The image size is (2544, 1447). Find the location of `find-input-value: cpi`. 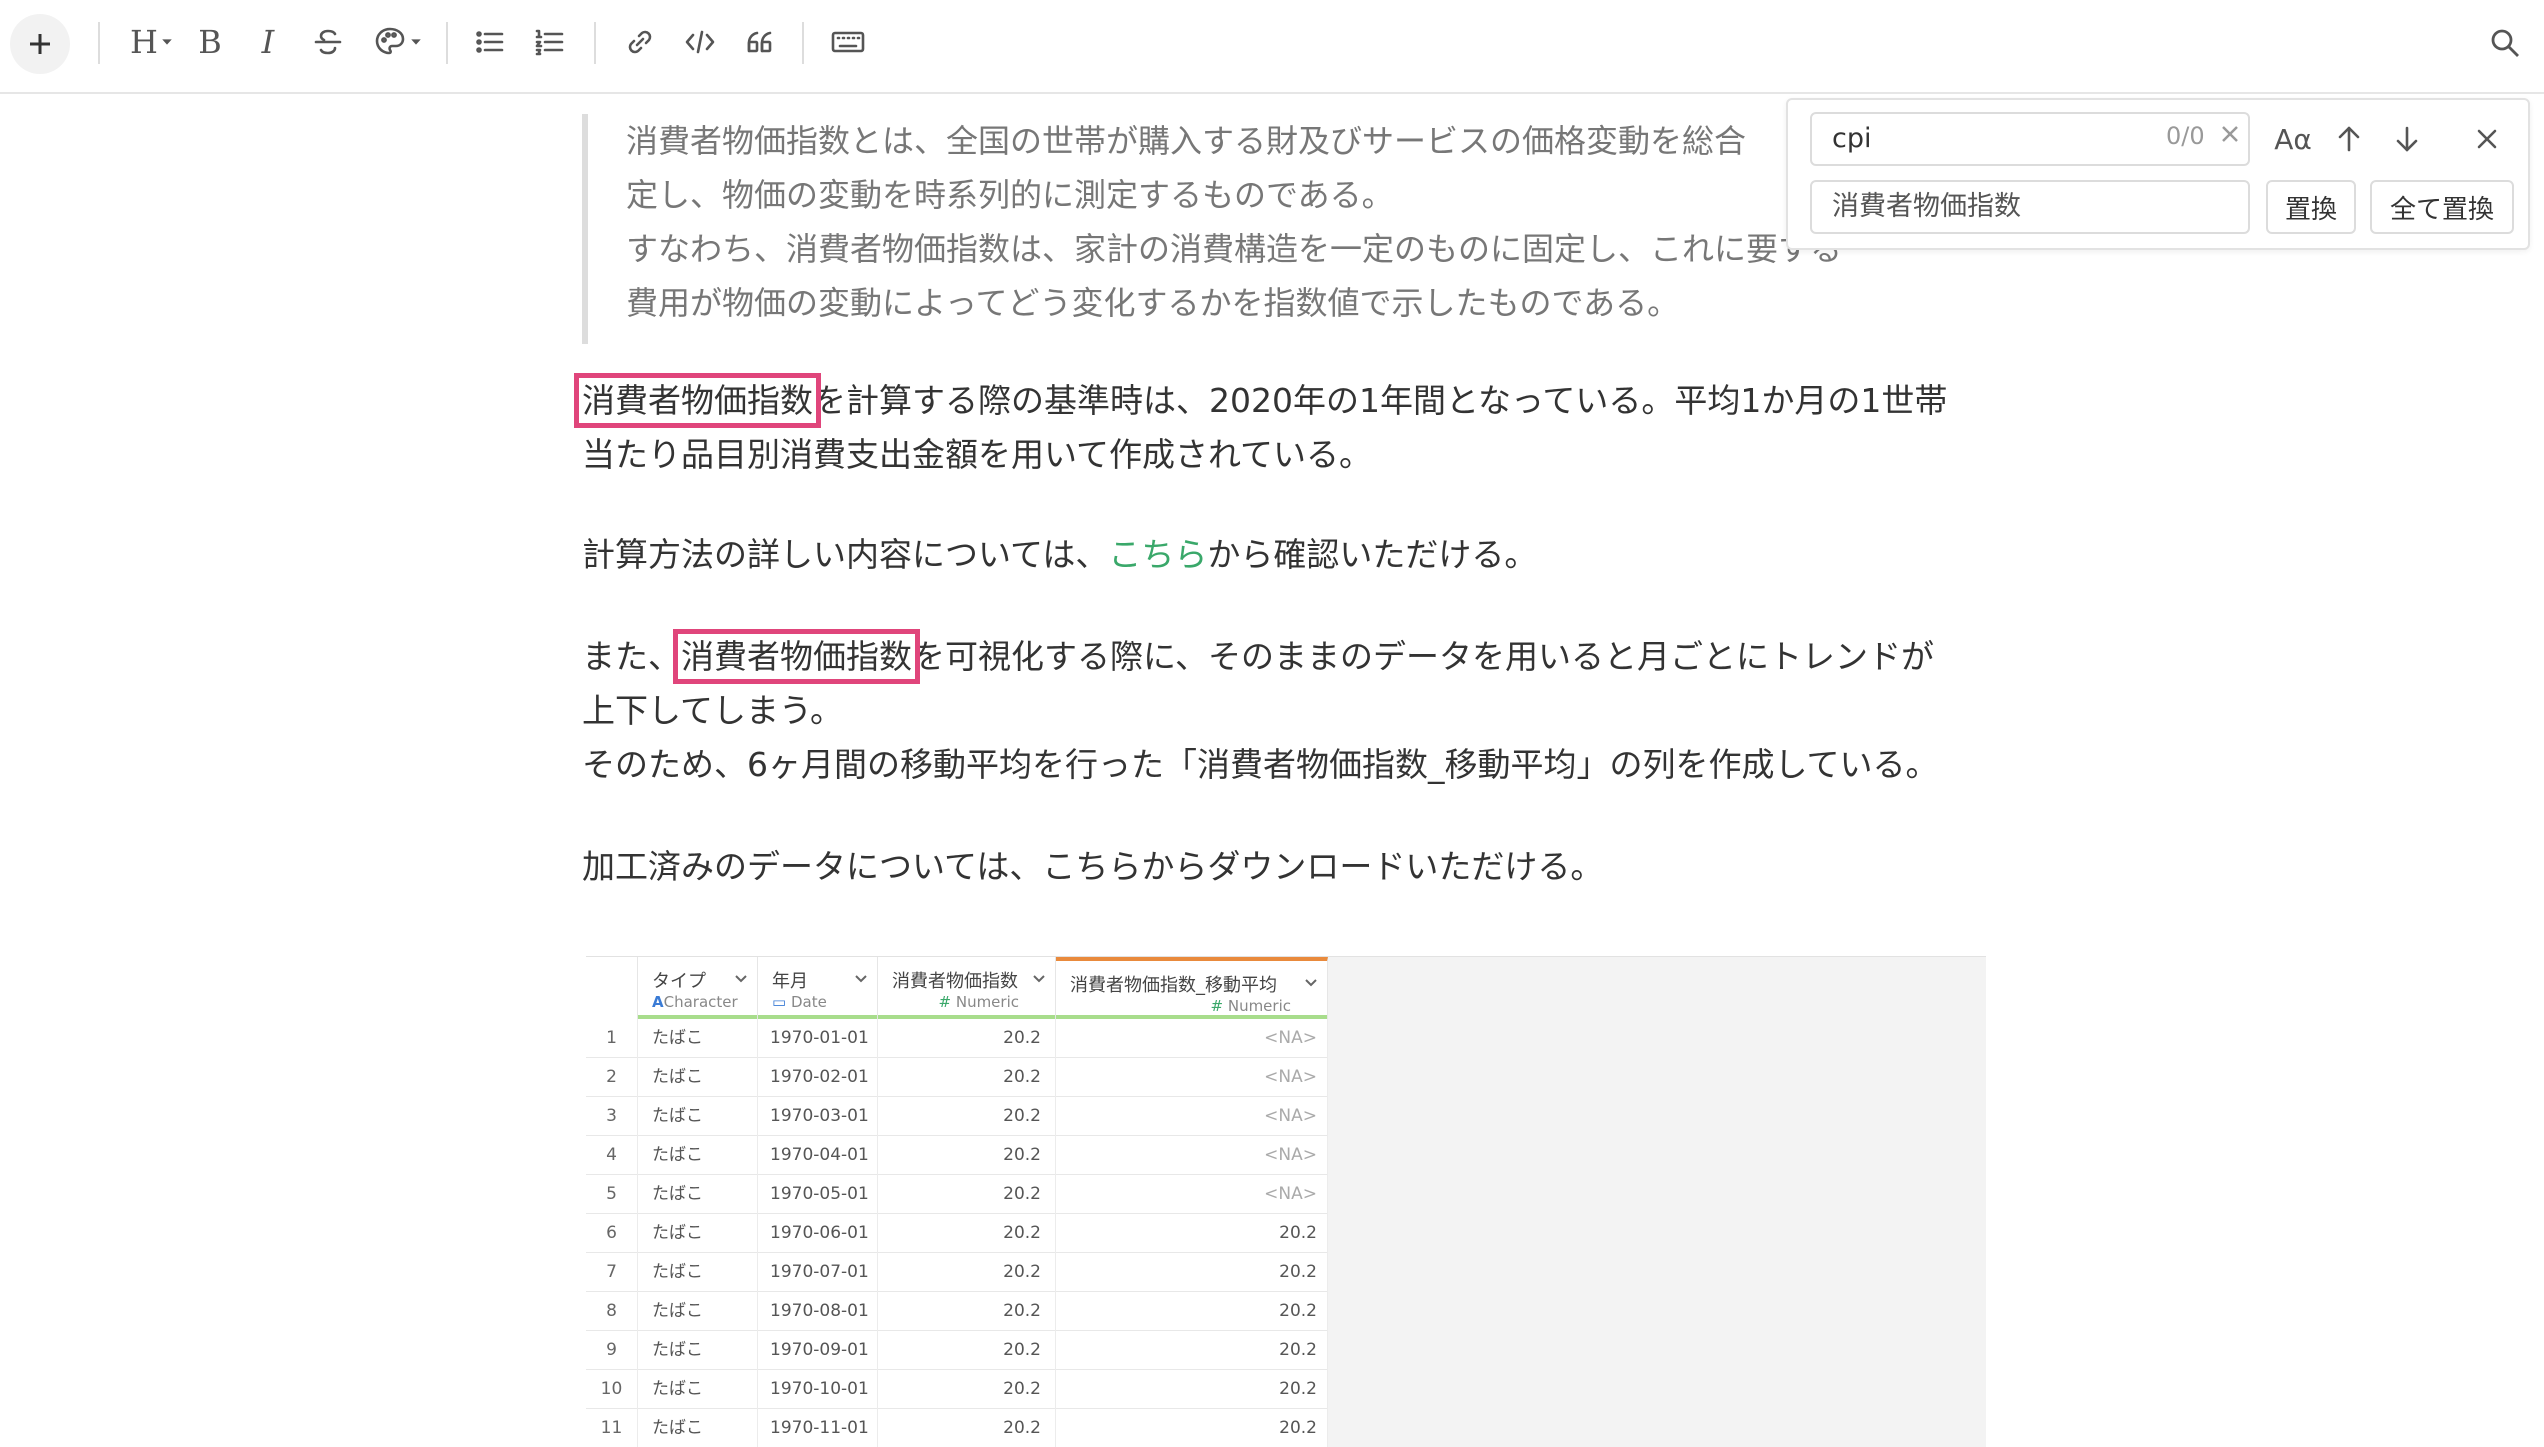

find-input-value: cpi is located at coordinates (1852, 138).